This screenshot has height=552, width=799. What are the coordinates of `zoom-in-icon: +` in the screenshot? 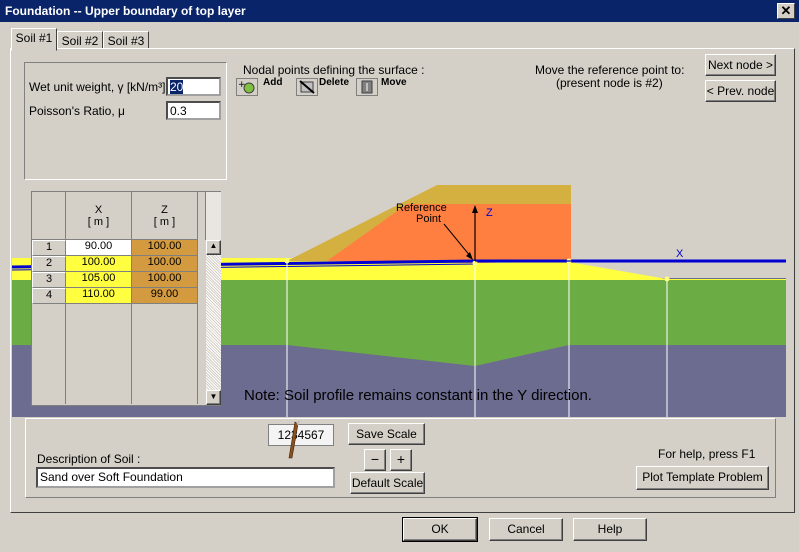 It's located at (401, 459).